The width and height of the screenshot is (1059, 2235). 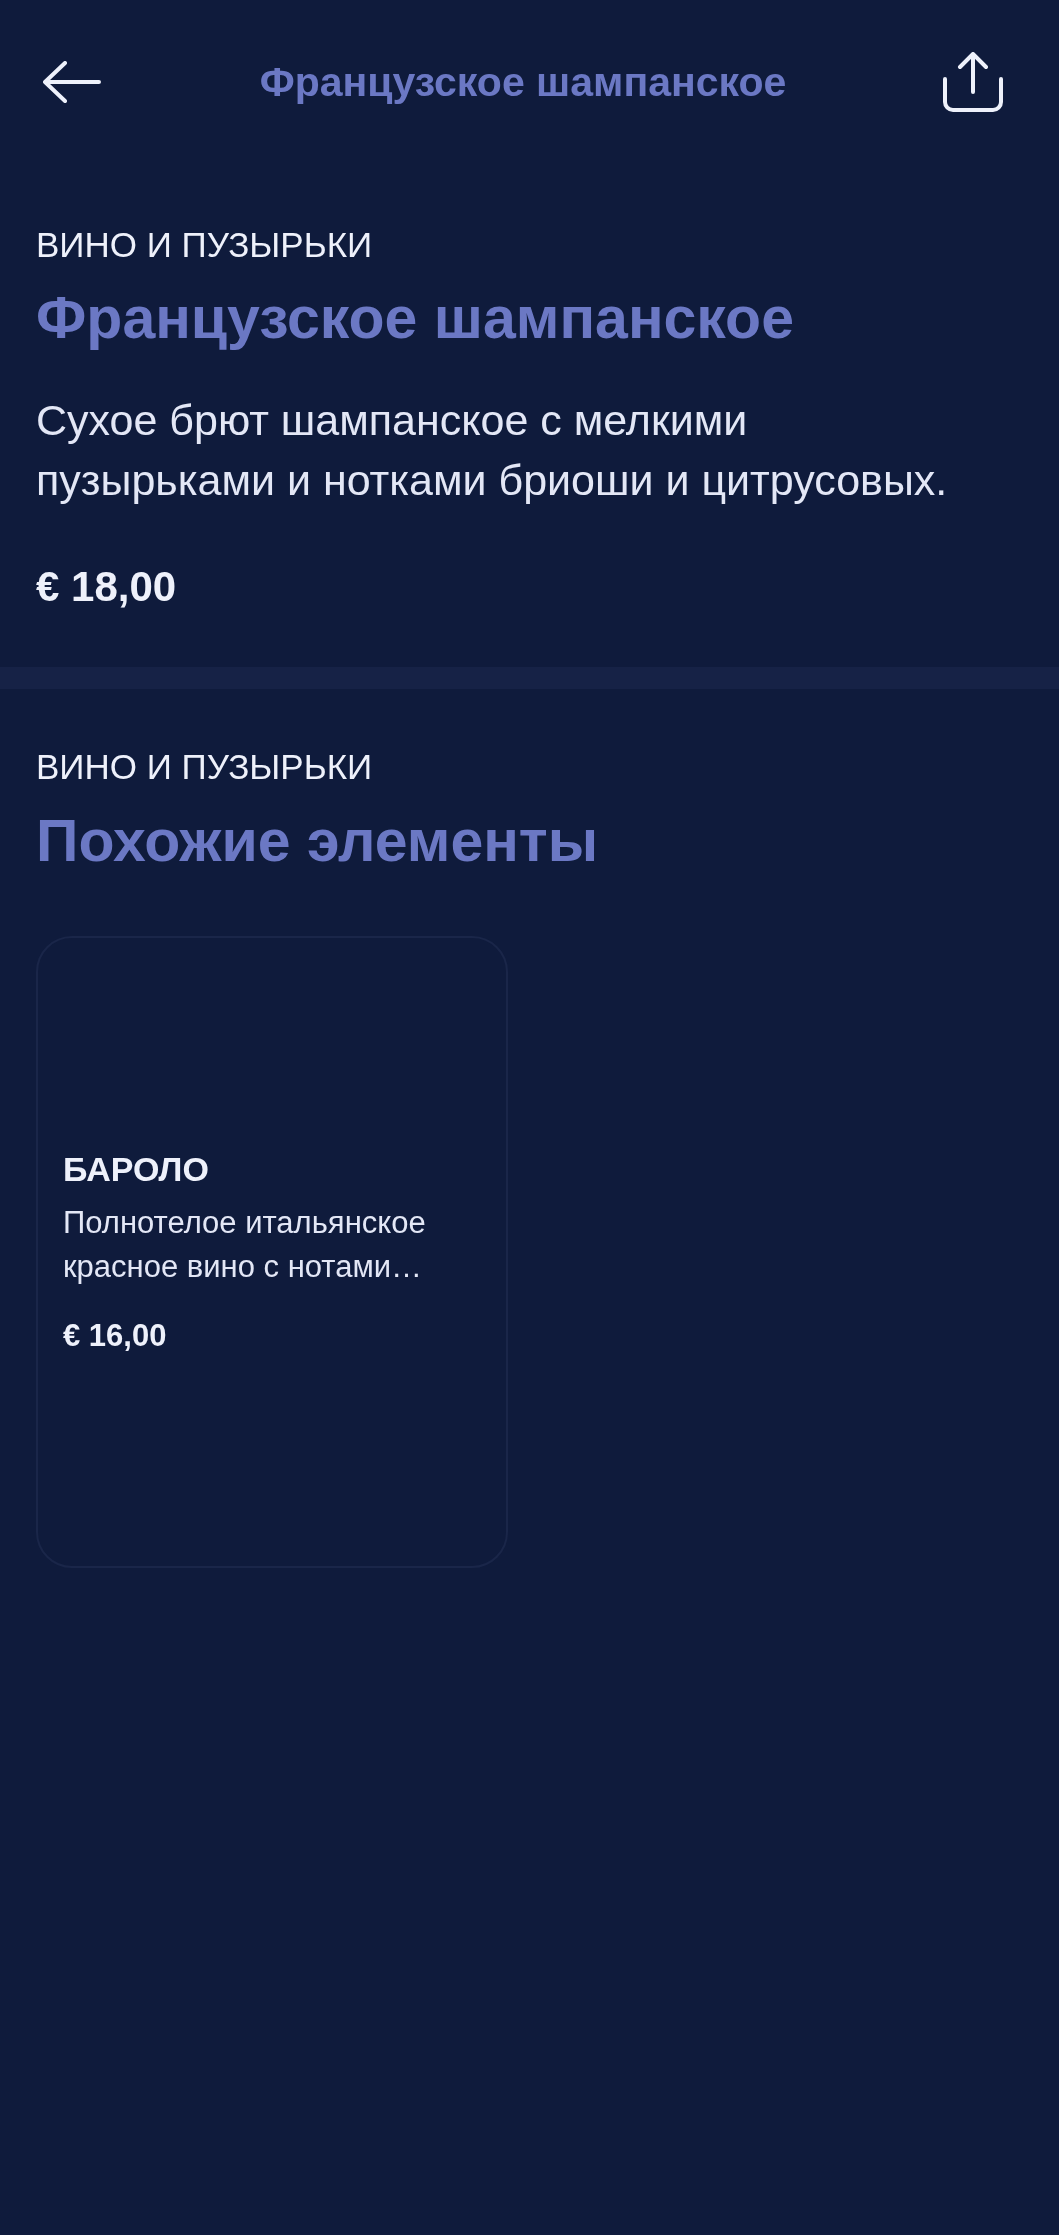 I want to click on product-description: Сухое брют шампанское с мелкими пузырьками и нотками бриоши и цитрусовых., so click(x=492, y=450).